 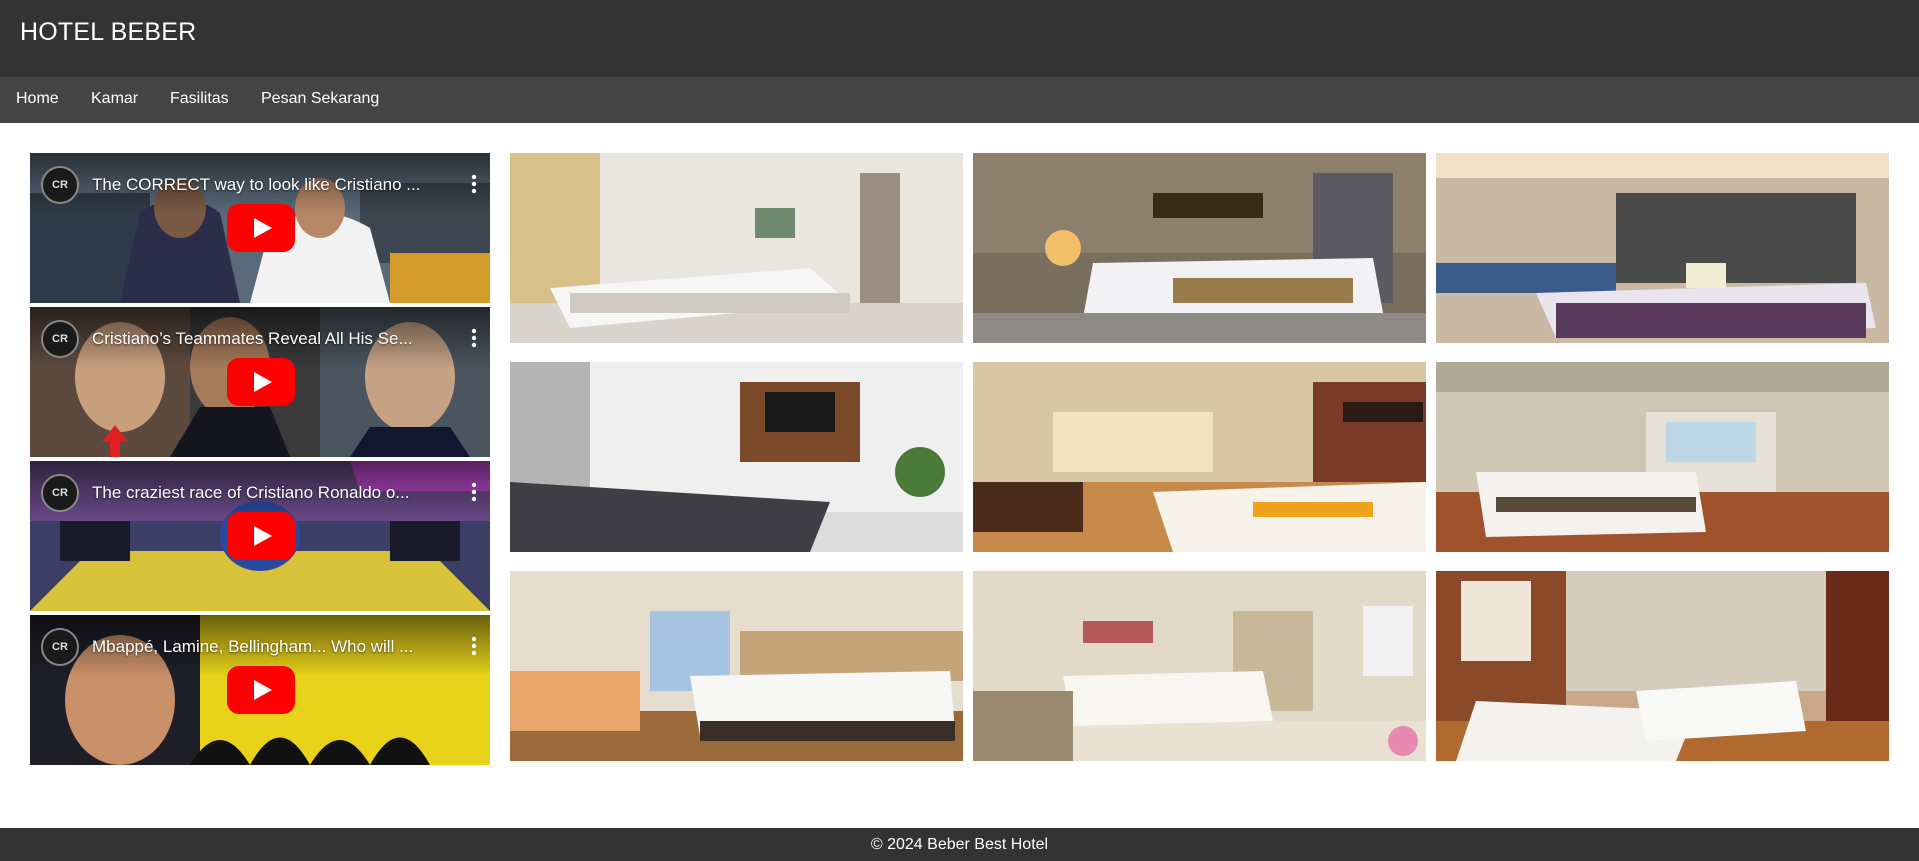 What do you see at coordinates (114, 99) in the screenshot?
I see `nav-kamar: Kamar` at bounding box center [114, 99].